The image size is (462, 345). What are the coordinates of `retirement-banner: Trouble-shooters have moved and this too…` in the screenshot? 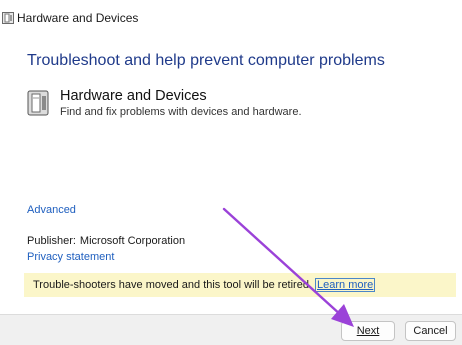 It's located at (240, 285).